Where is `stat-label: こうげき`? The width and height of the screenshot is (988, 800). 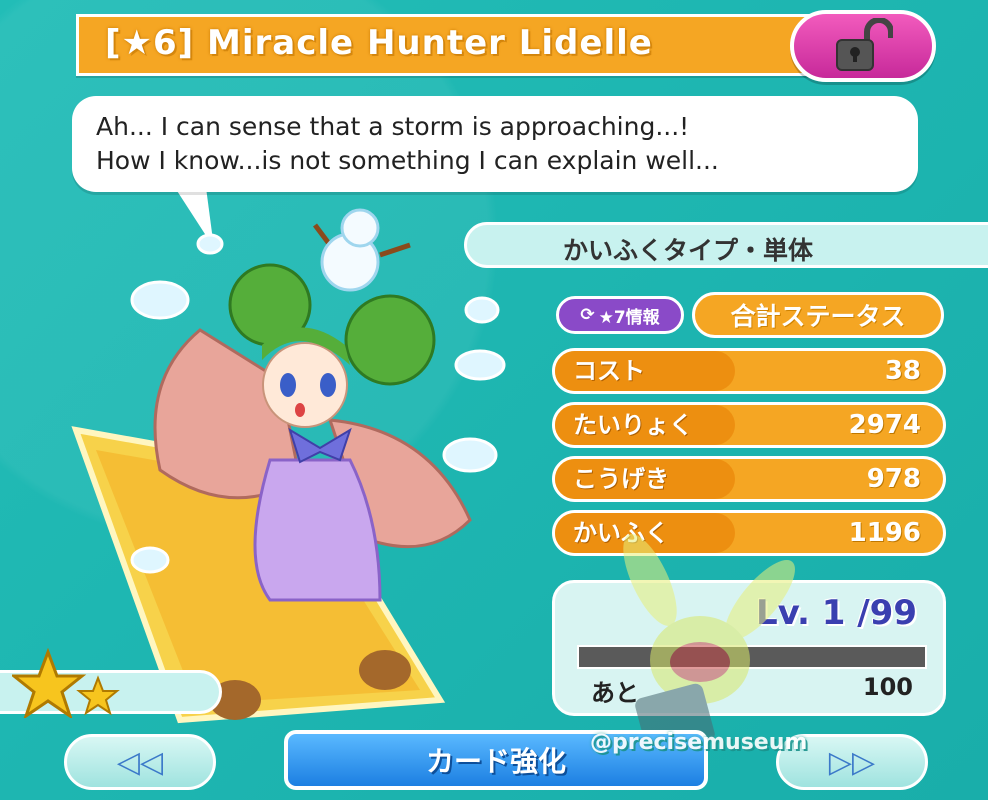 stat-label: こうげき is located at coordinates (645, 479).